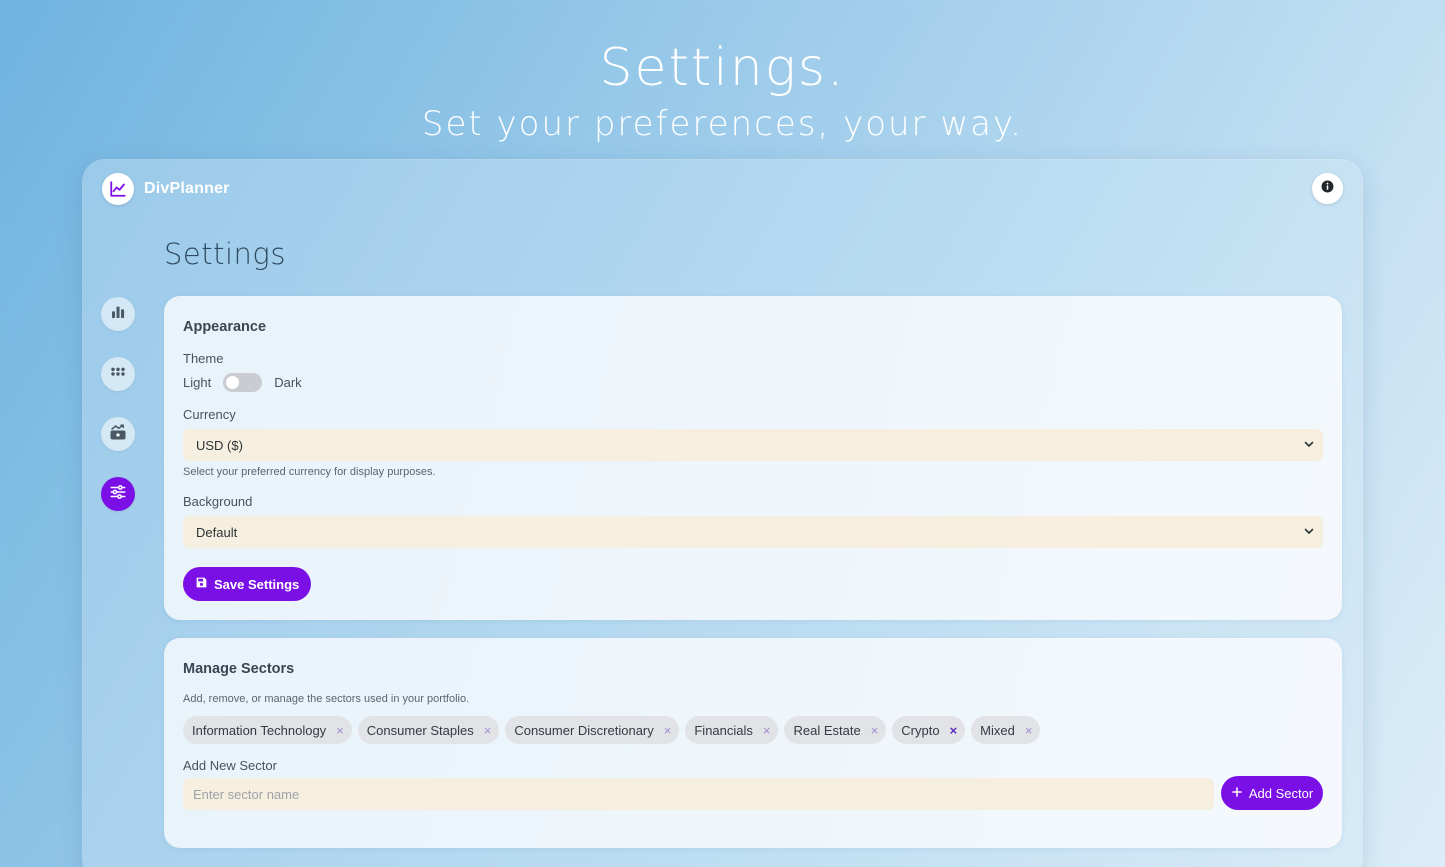 The image size is (1445, 867). I want to click on add-sector-button: Add Sector, so click(1272, 793).